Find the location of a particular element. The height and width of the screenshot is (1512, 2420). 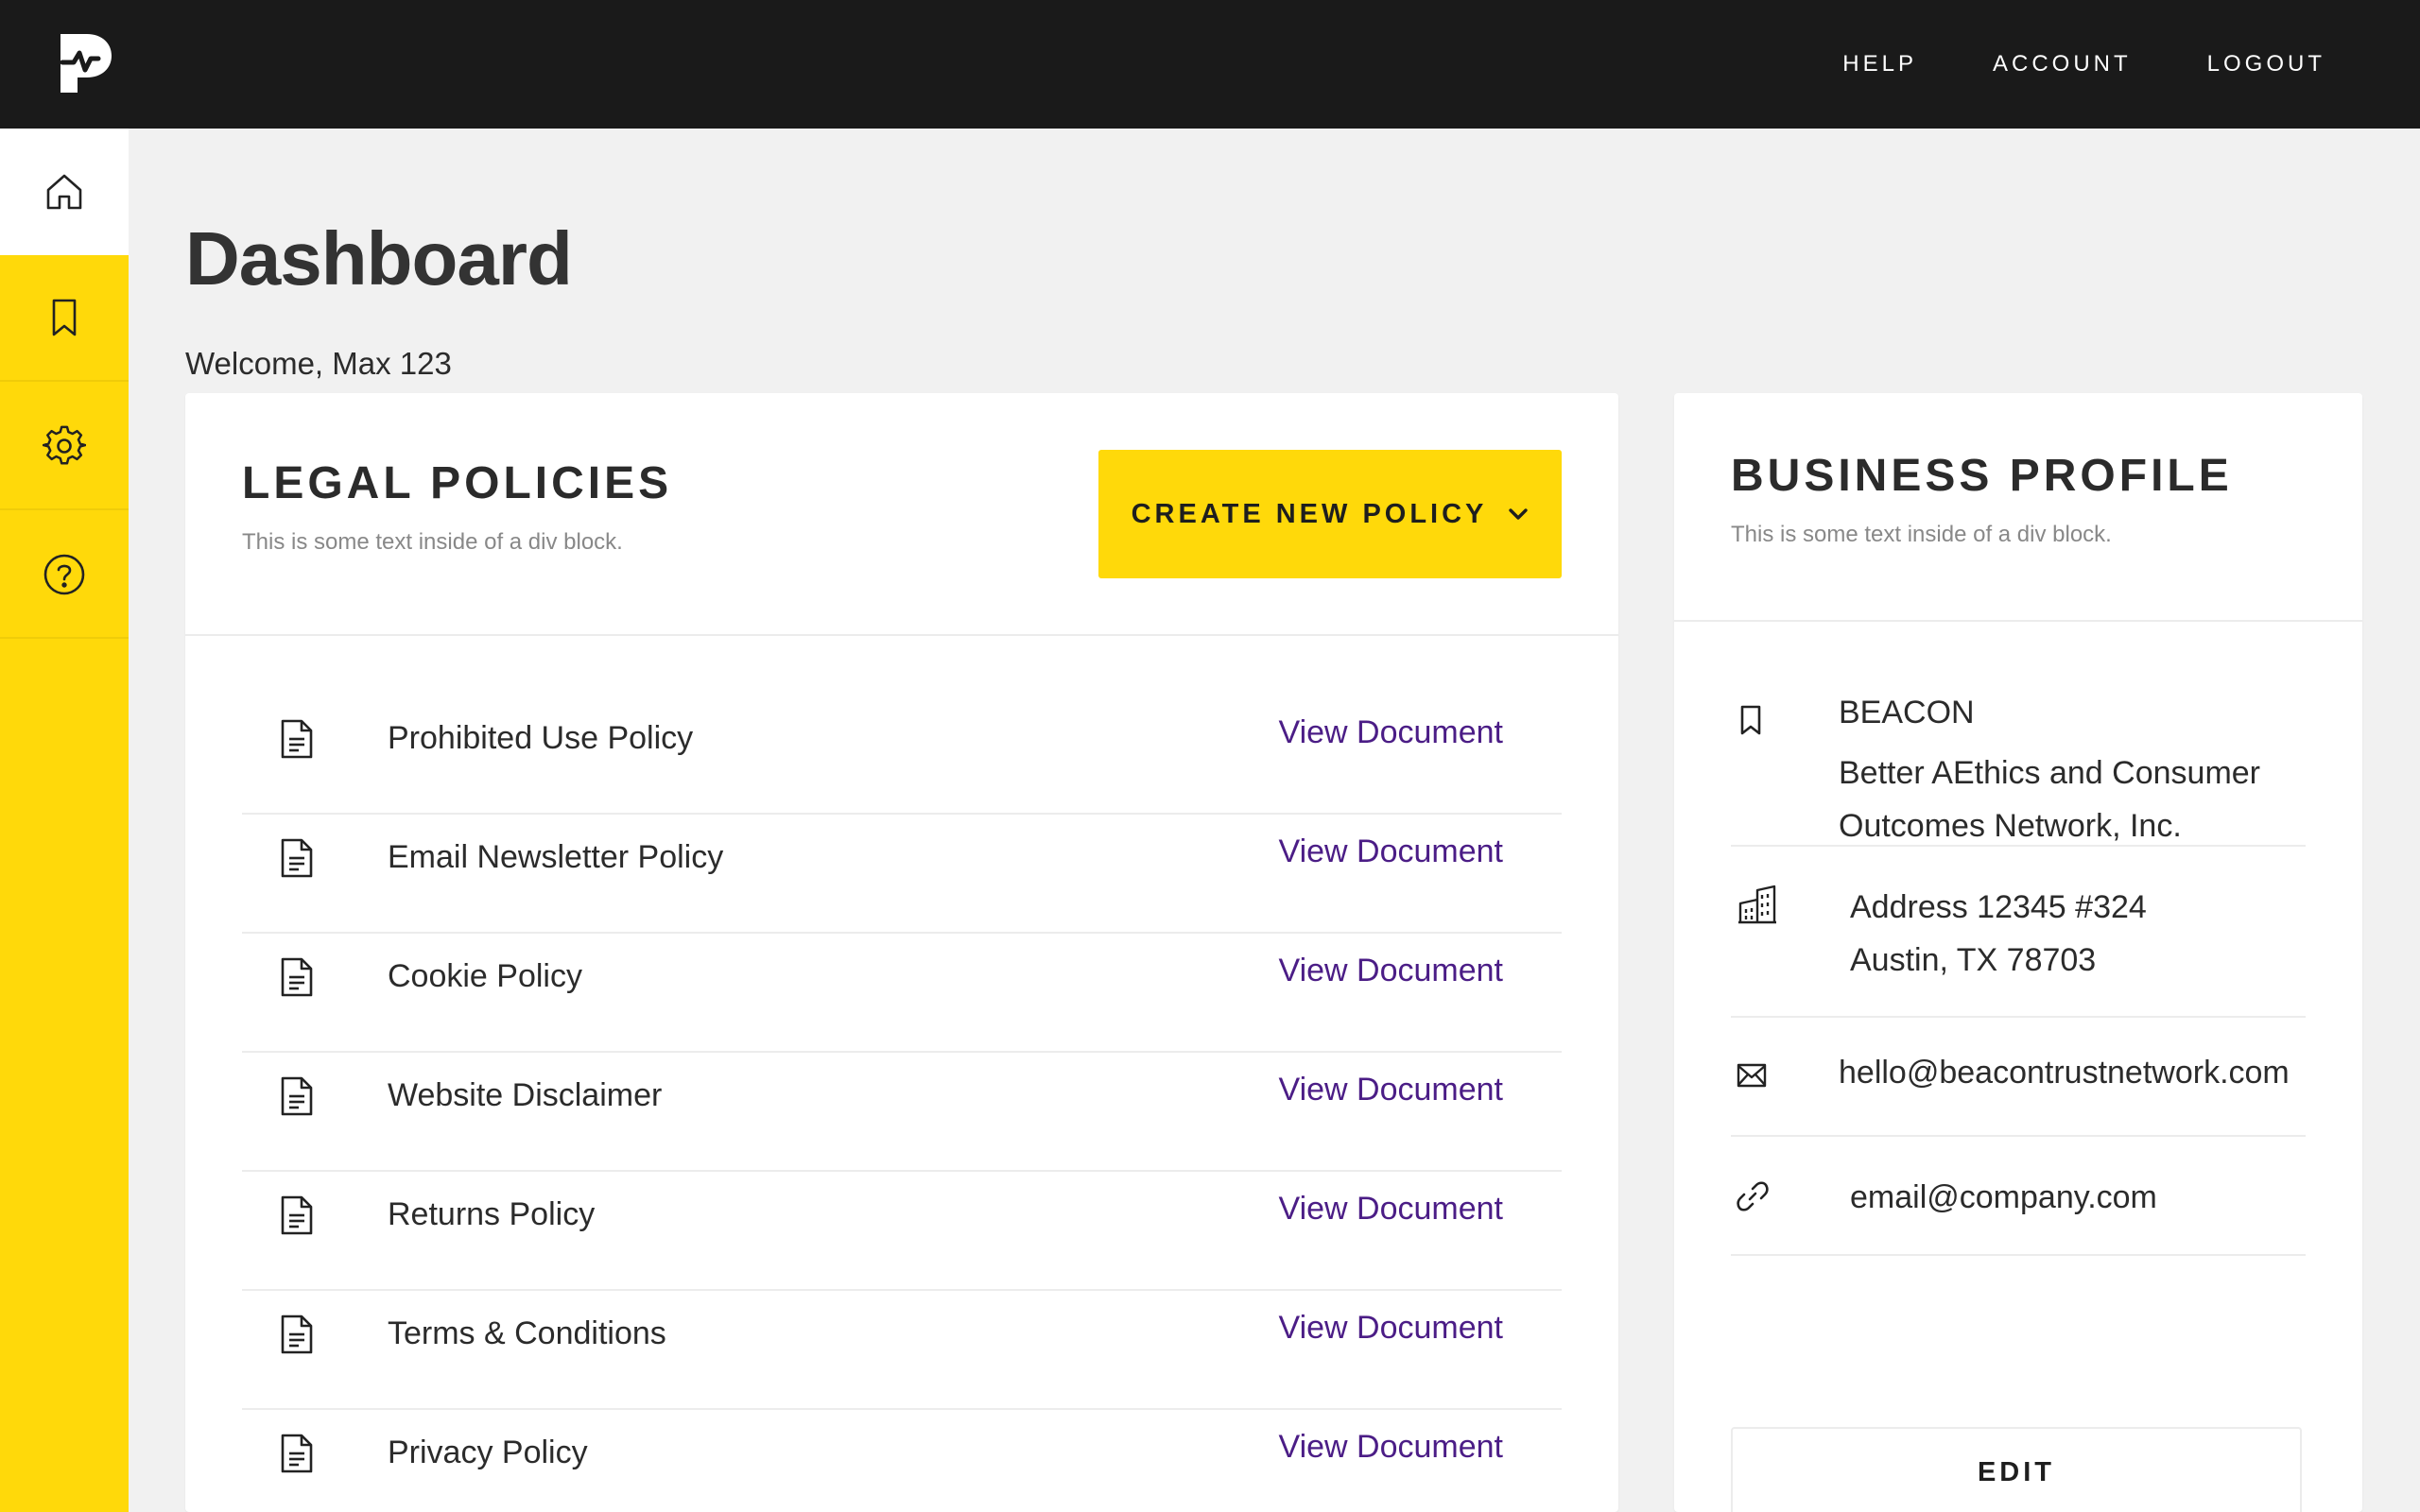

account-link: ACCOUNT is located at coordinates (2062, 64).